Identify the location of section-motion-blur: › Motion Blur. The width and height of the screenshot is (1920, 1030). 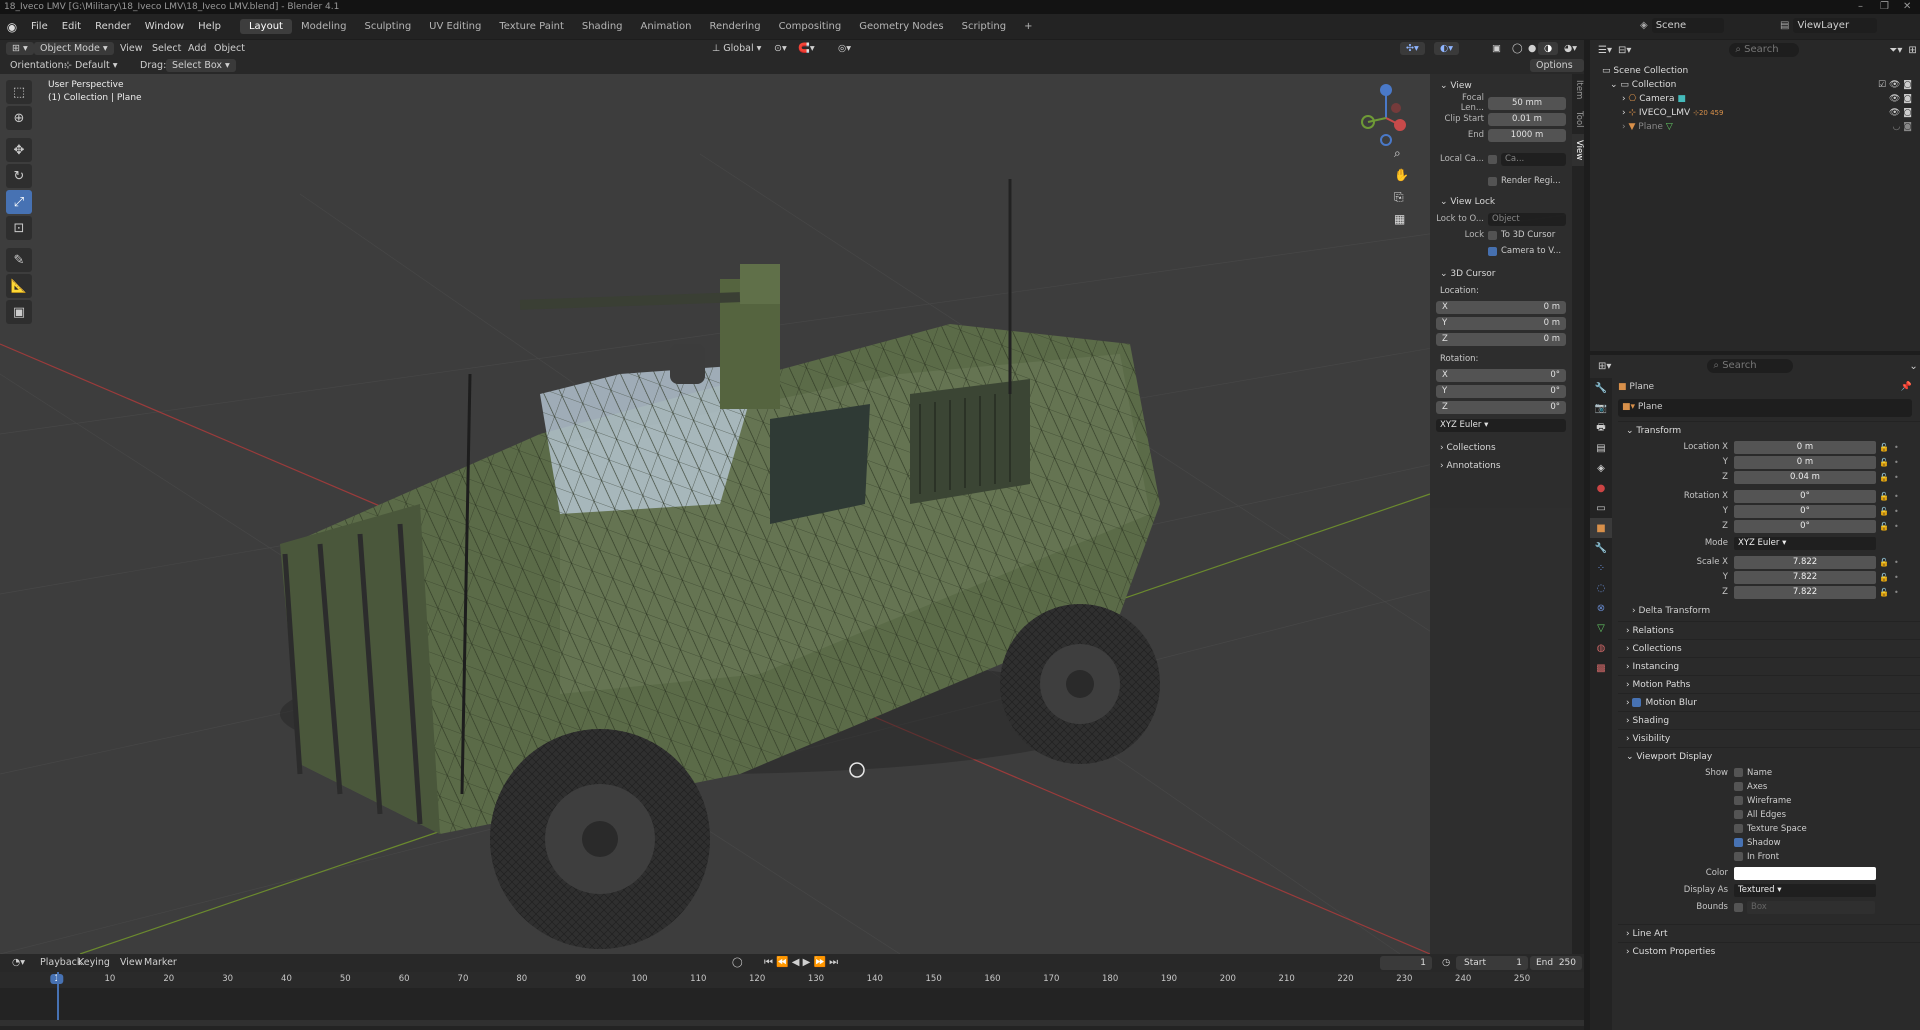
(1769, 702).